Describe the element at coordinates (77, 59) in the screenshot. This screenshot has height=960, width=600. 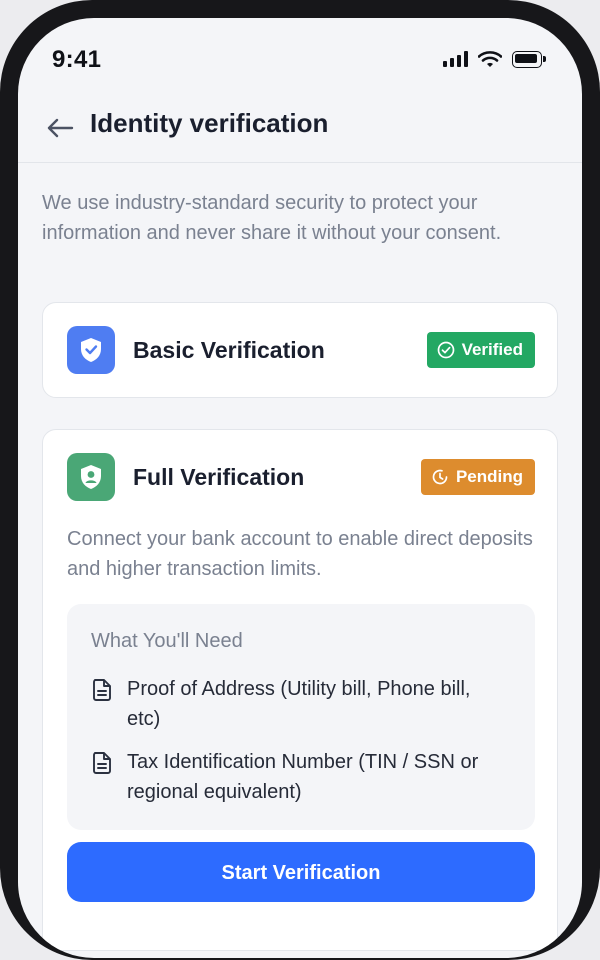
I see `status-time: 9:41` at that location.